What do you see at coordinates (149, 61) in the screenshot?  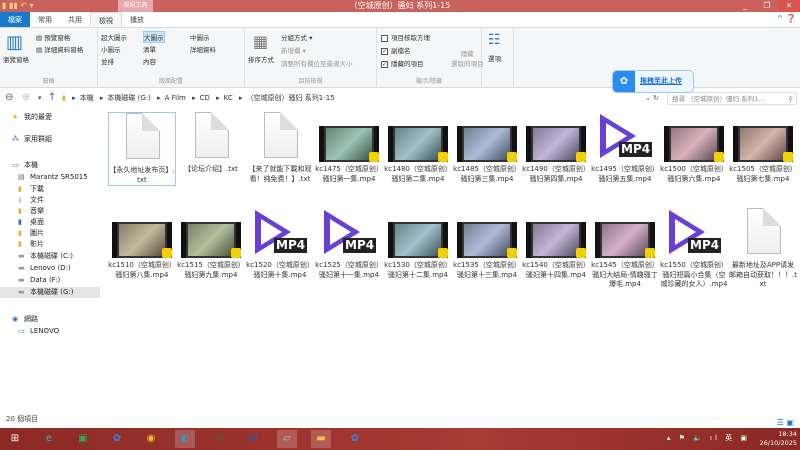 I see `layout-content: 內容` at bounding box center [149, 61].